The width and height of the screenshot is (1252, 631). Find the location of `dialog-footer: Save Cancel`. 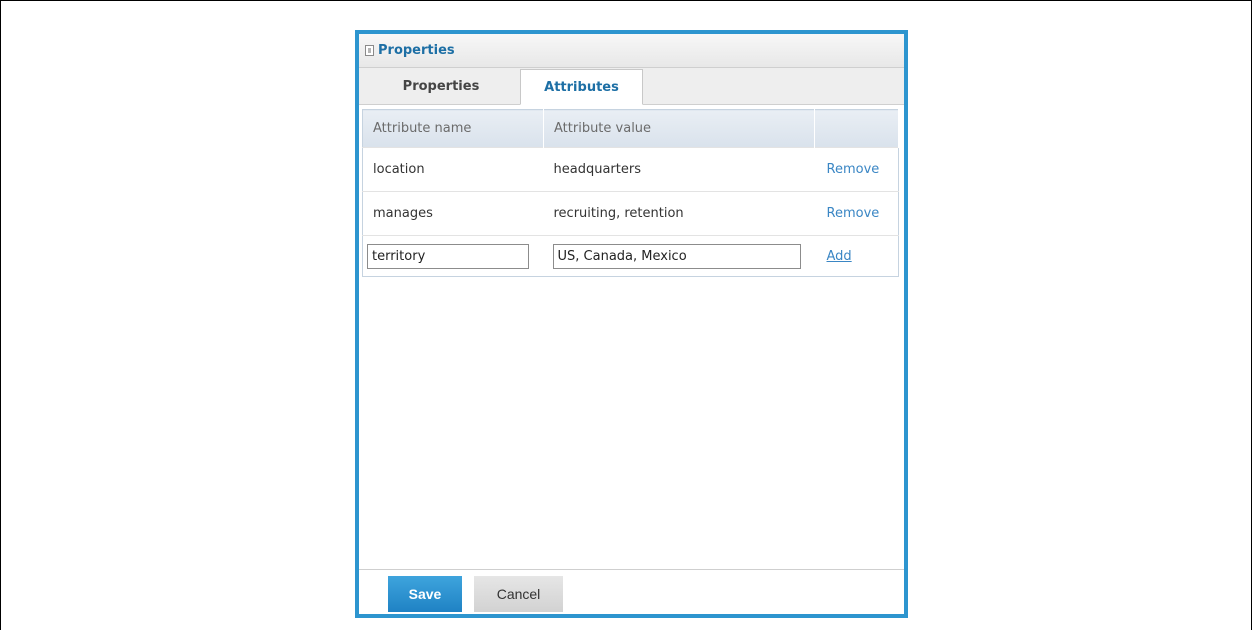

dialog-footer: Save Cancel is located at coordinates (631, 591).